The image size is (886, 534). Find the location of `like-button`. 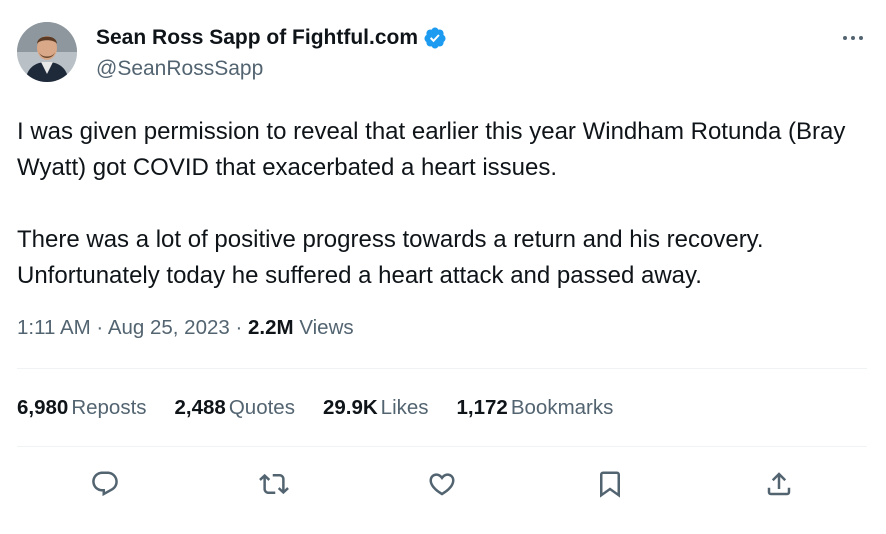

like-button is located at coordinates (442, 484).